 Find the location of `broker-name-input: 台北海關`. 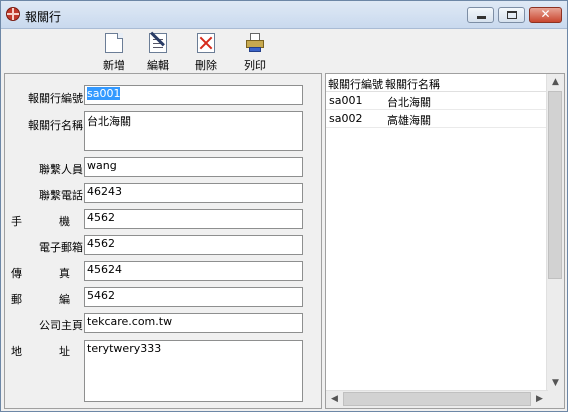

broker-name-input: 台北海關 is located at coordinates (193, 131).